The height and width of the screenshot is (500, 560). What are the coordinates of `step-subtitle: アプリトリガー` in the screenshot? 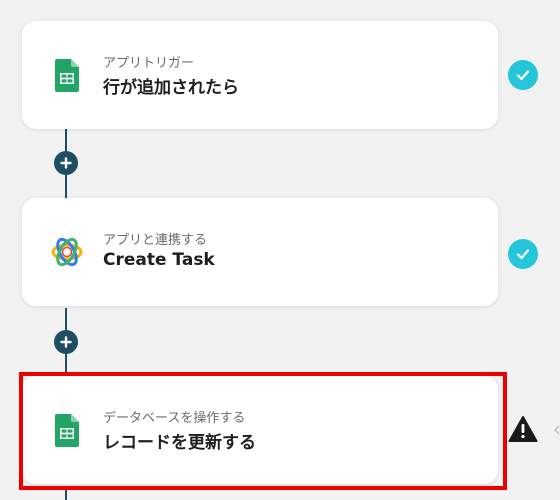 It's located at (149, 63).